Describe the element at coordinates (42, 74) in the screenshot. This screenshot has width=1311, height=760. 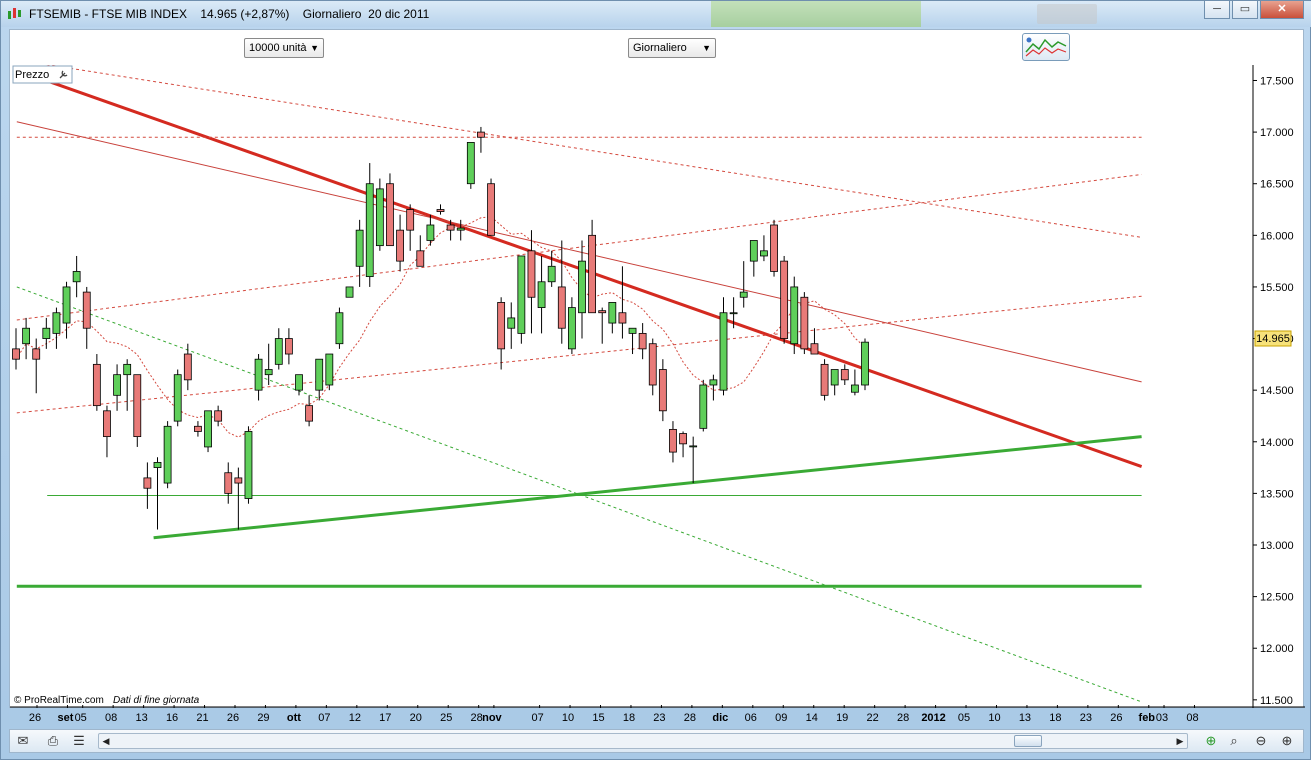
I see `panel-label: Prezzo` at that location.